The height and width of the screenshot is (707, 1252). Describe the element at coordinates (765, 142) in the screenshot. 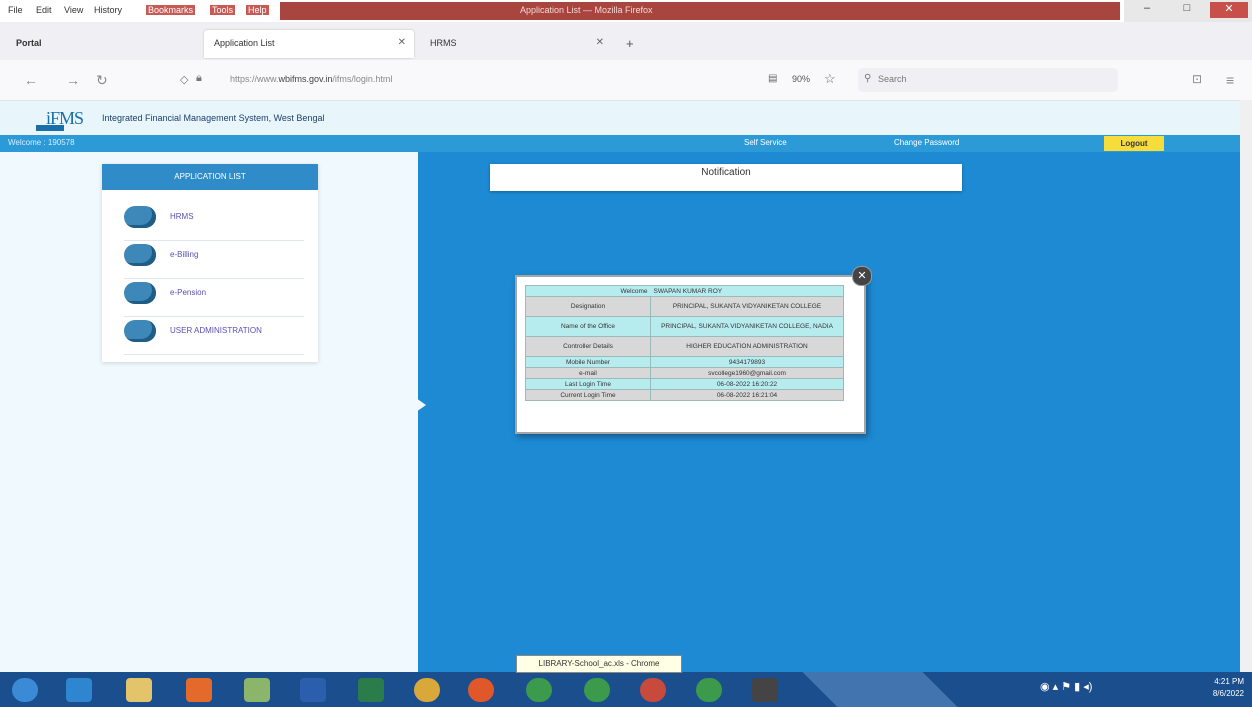

I see `self-service-link: Self Service` at that location.